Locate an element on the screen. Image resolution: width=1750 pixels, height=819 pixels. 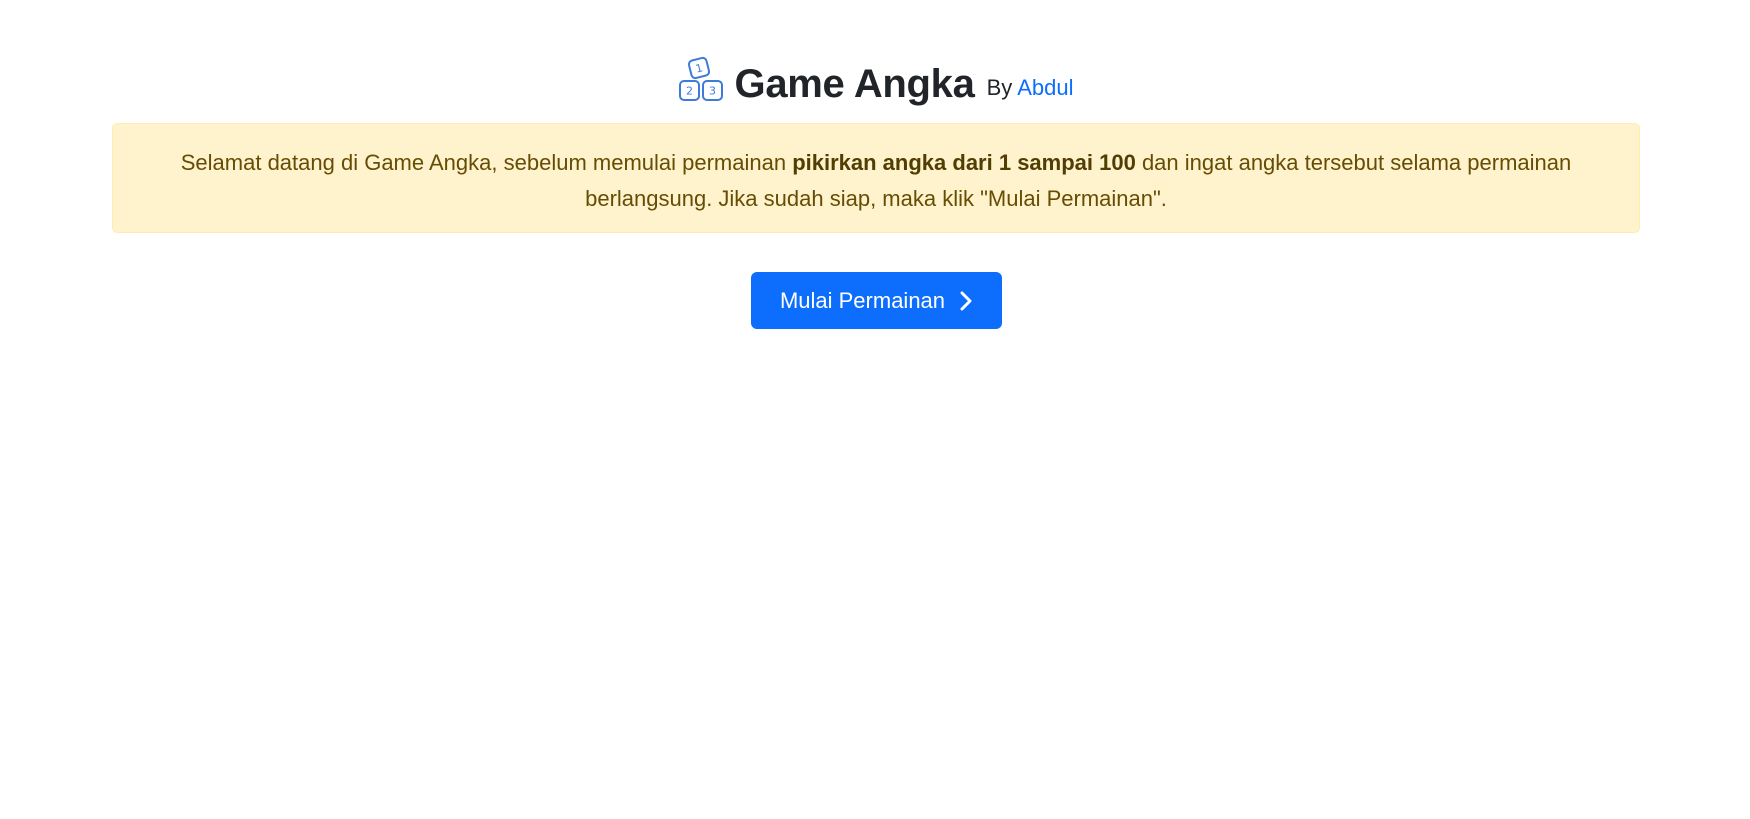
page-title: Game Angka is located at coordinates (854, 84).